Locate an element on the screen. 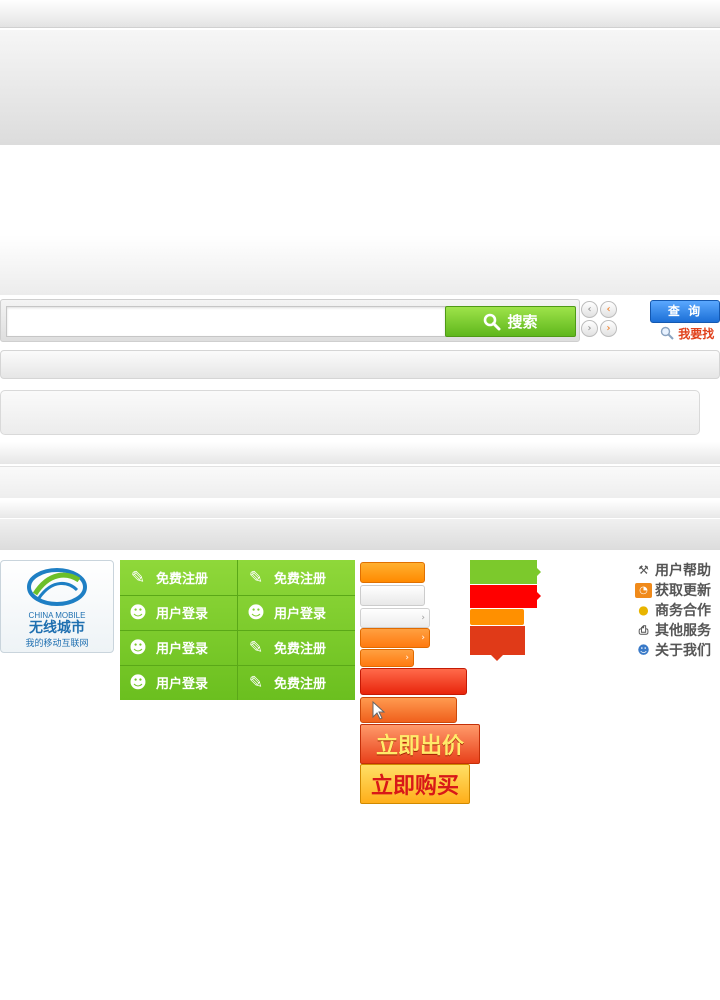  orange-block is located at coordinates (497, 617).